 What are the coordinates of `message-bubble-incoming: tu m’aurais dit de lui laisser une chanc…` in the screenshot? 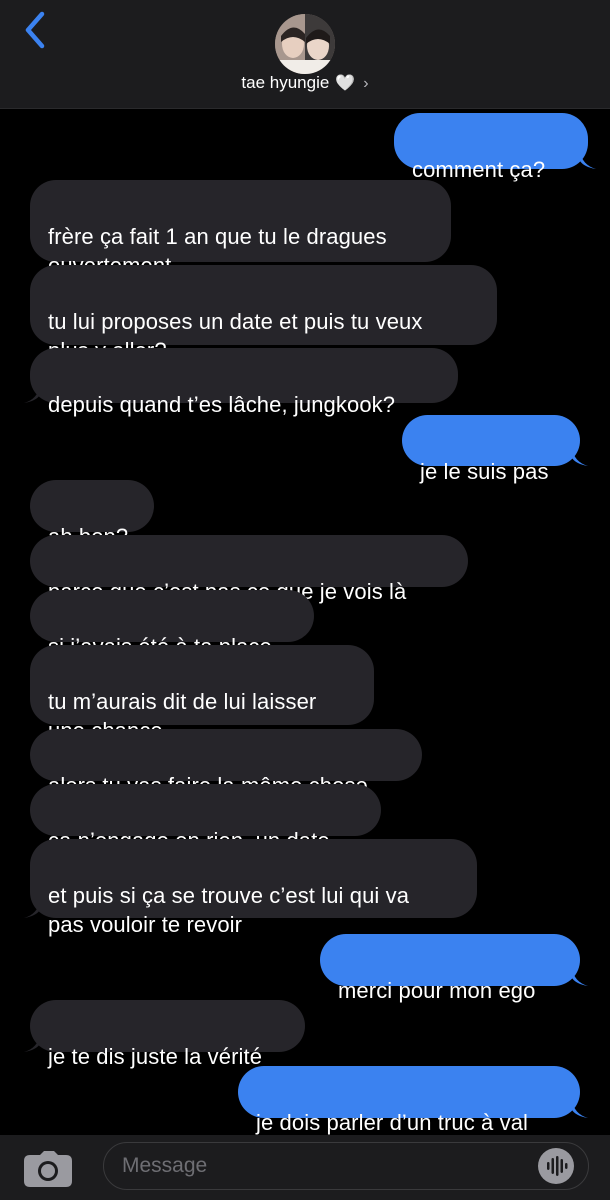 It's located at (202, 694).